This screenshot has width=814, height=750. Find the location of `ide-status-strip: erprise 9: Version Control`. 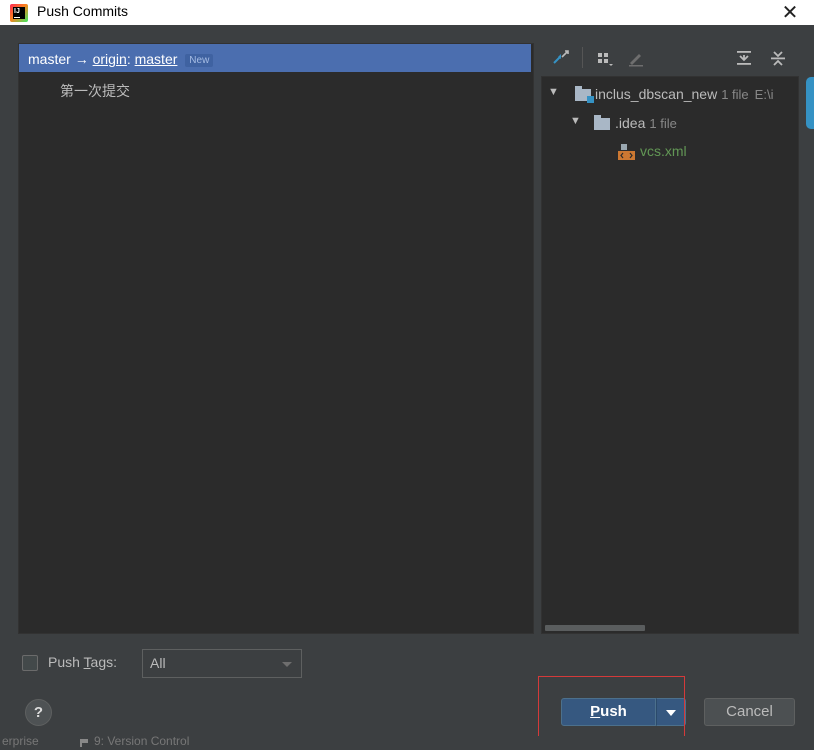

ide-status-strip: erprise 9: Version Control is located at coordinates (407, 743).